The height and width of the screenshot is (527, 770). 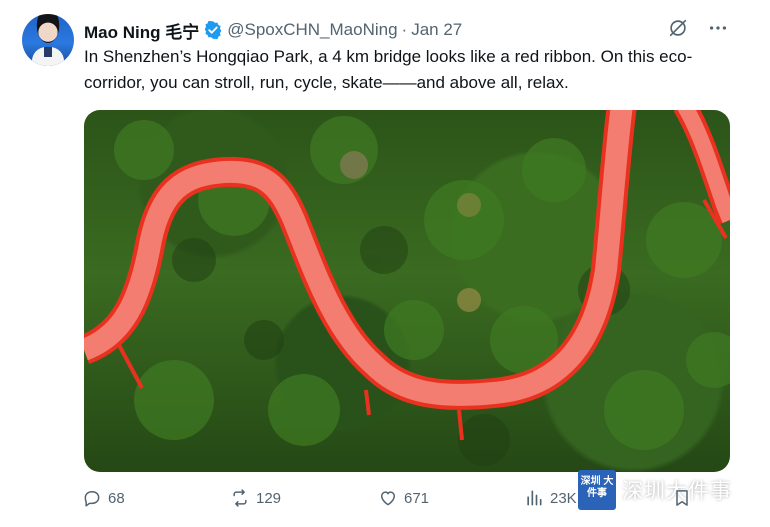 I want to click on views-button: 23K, so click(x=550, y=498).